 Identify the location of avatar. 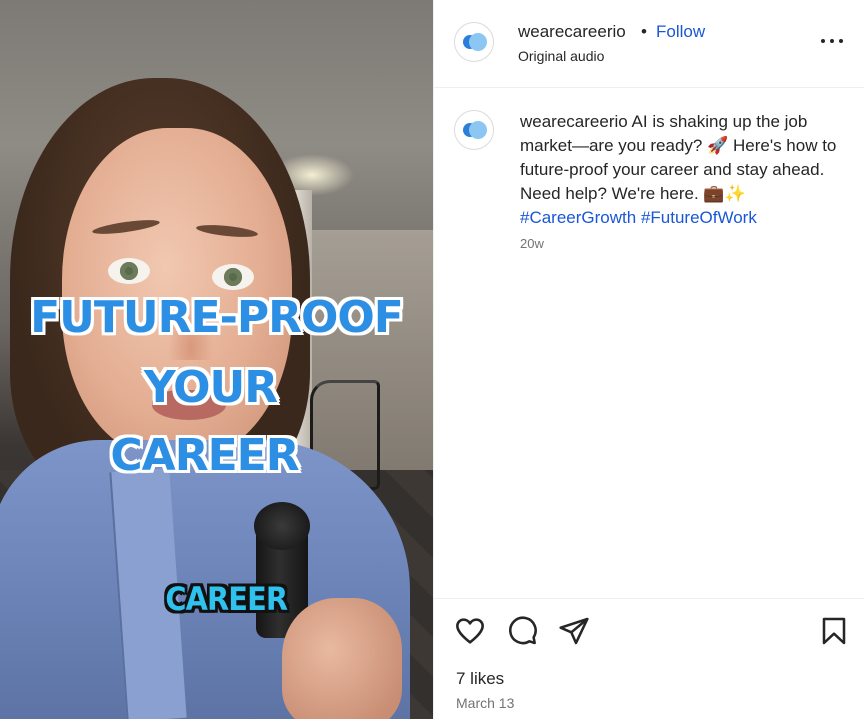
(474, 42).